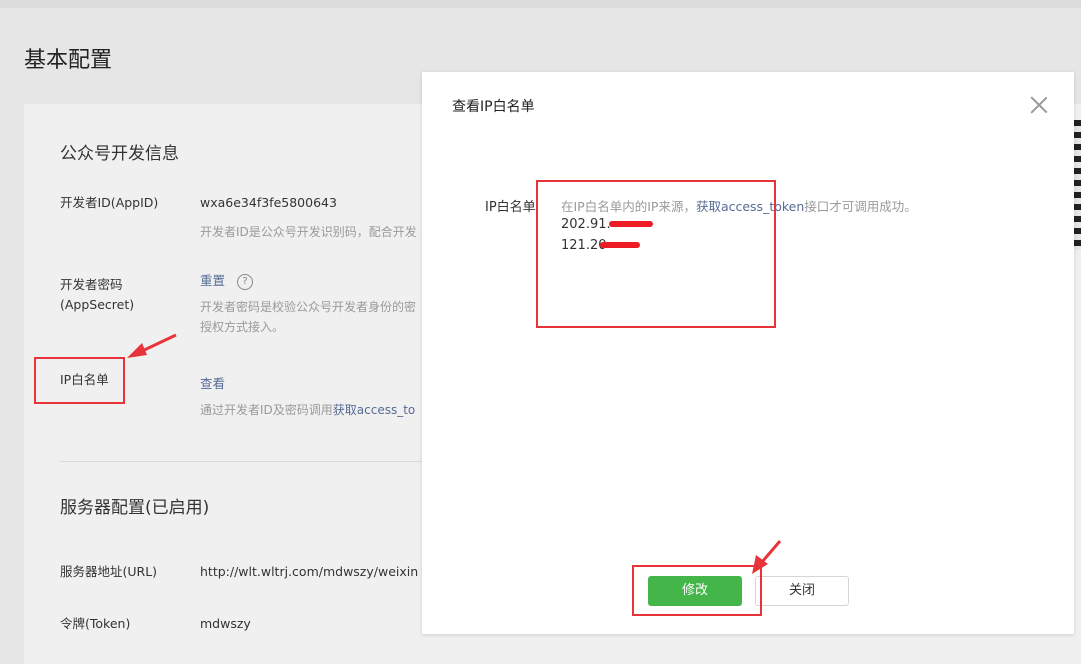  I want to click on annotation-arrow-1-head, so click(137, 350).